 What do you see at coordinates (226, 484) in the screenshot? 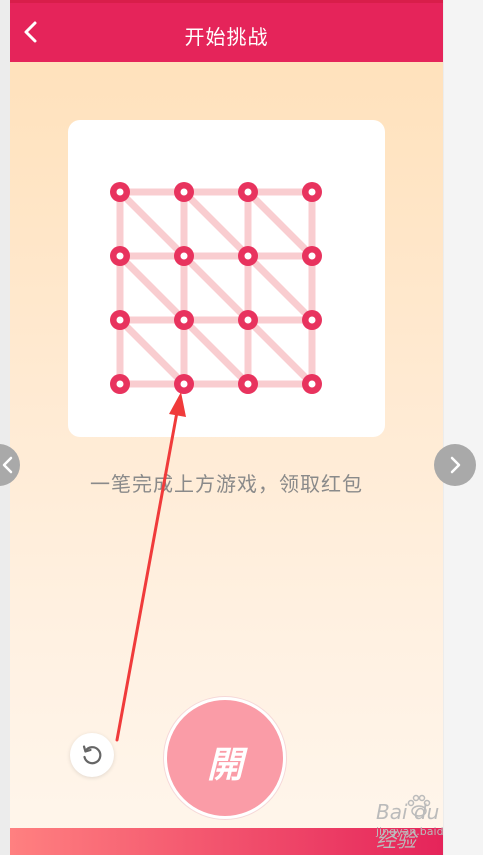
I see `instruction-text: 一笔完成上方游戏，领取红包` at bounding box center [226, 484].